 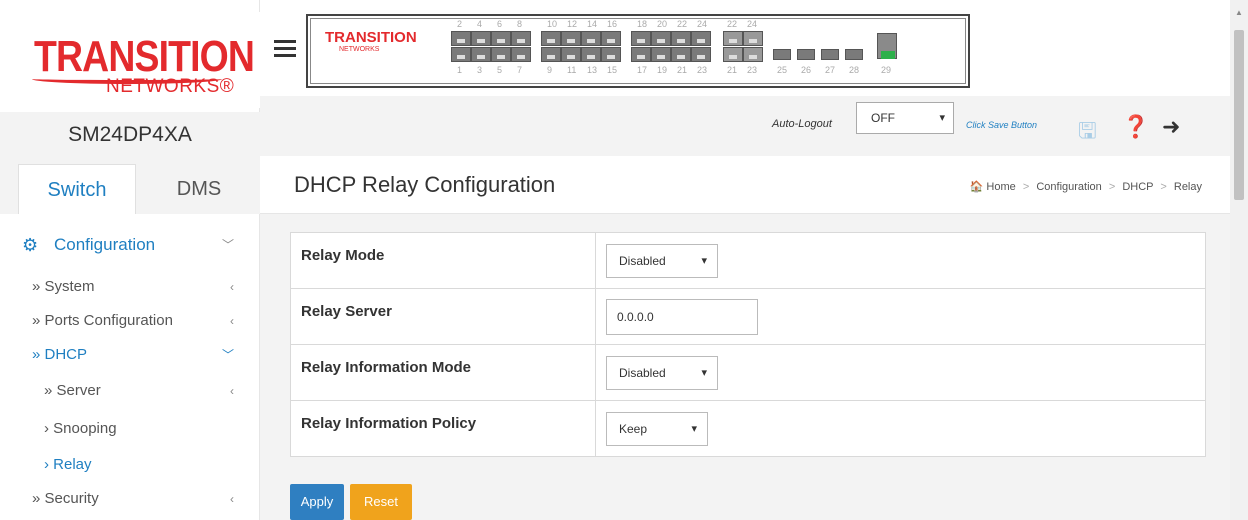 I want to click on port-number: 17, so click(x=642, y=70).